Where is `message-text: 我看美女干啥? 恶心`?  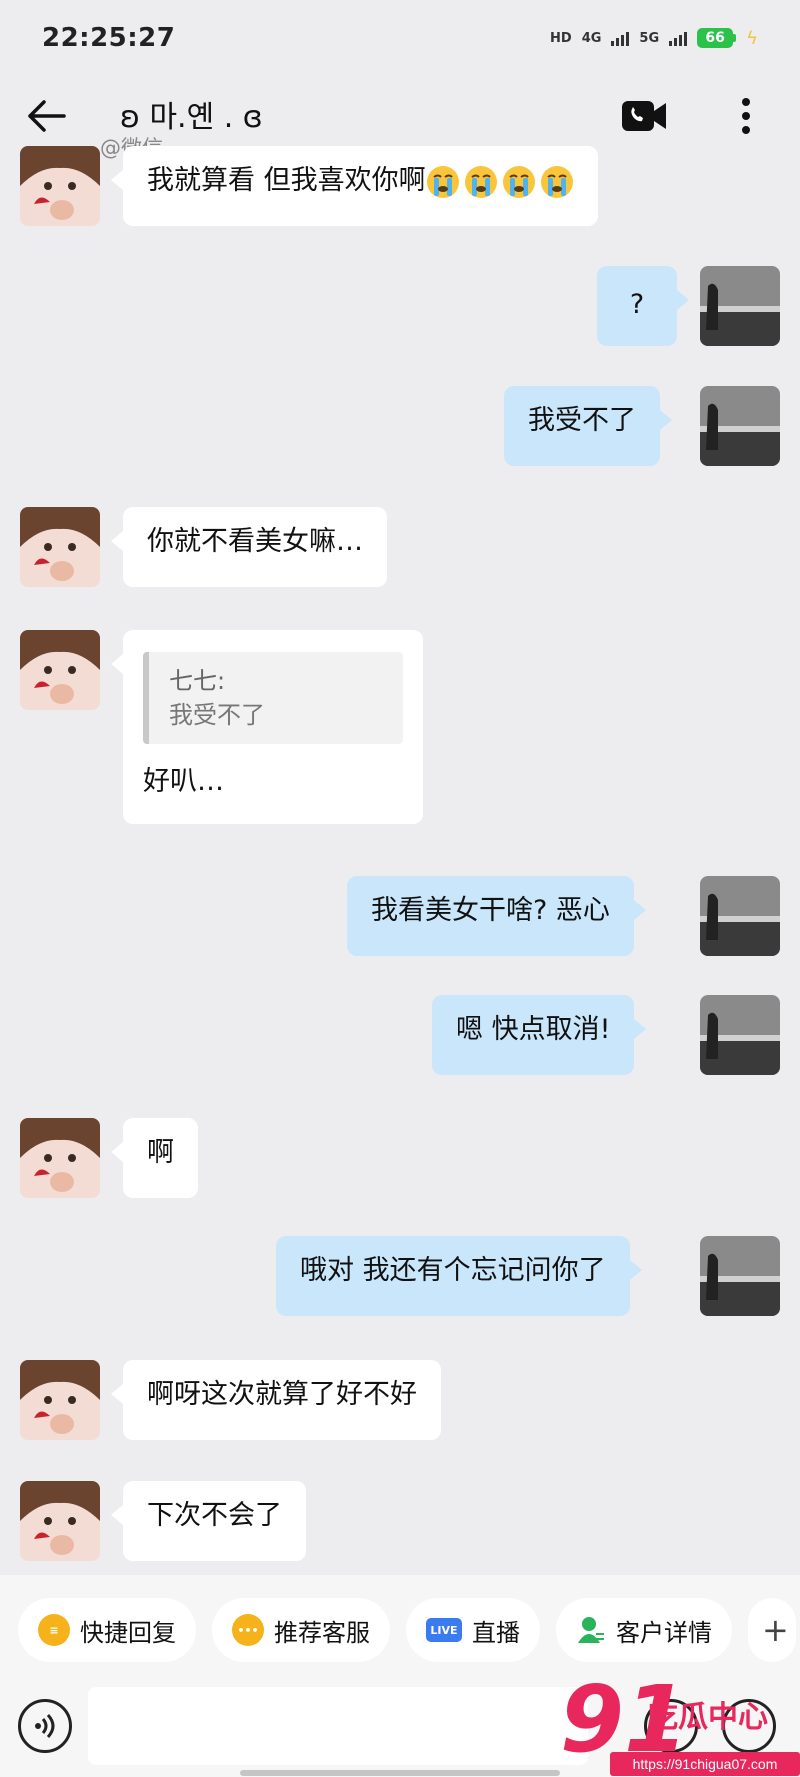
message-text: 我看美女干啥? 恶心 is located at coordinates (490, 910).